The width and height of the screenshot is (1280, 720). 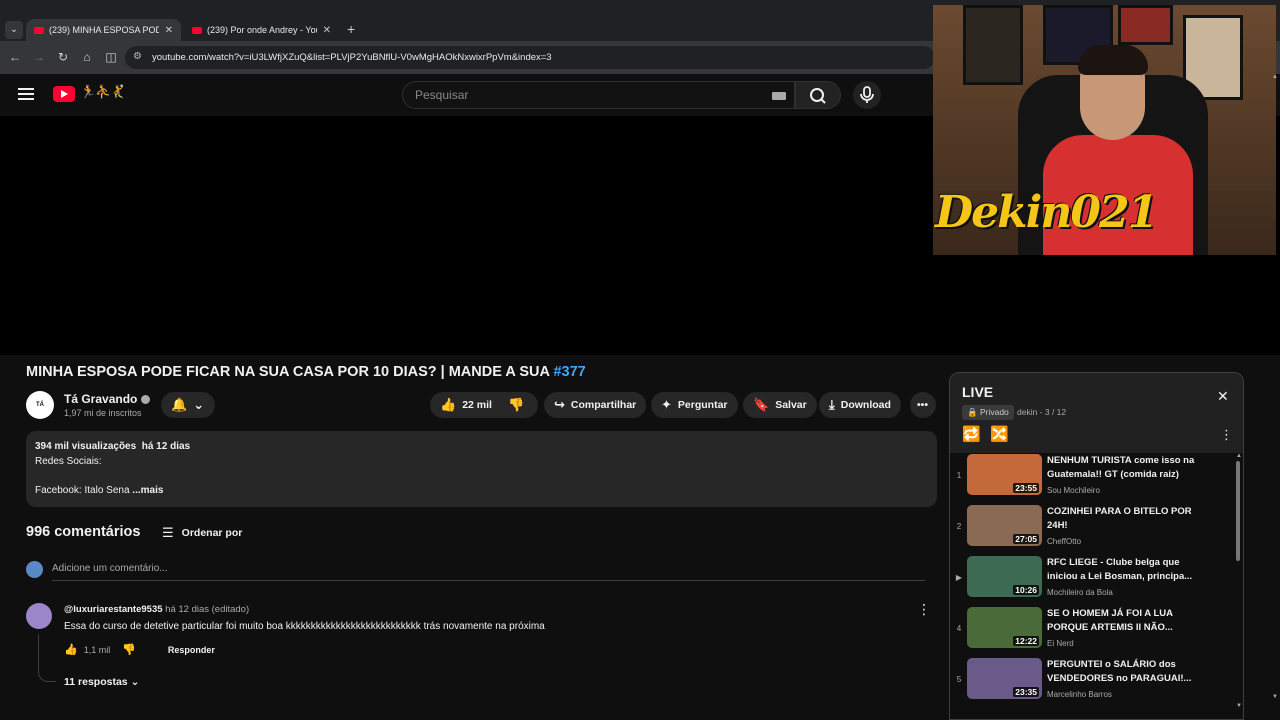 What do you see at coordinates (666, 404) in the screenshot?
I see `sparkle-icon: ✦` at bounding box center [666, 404].